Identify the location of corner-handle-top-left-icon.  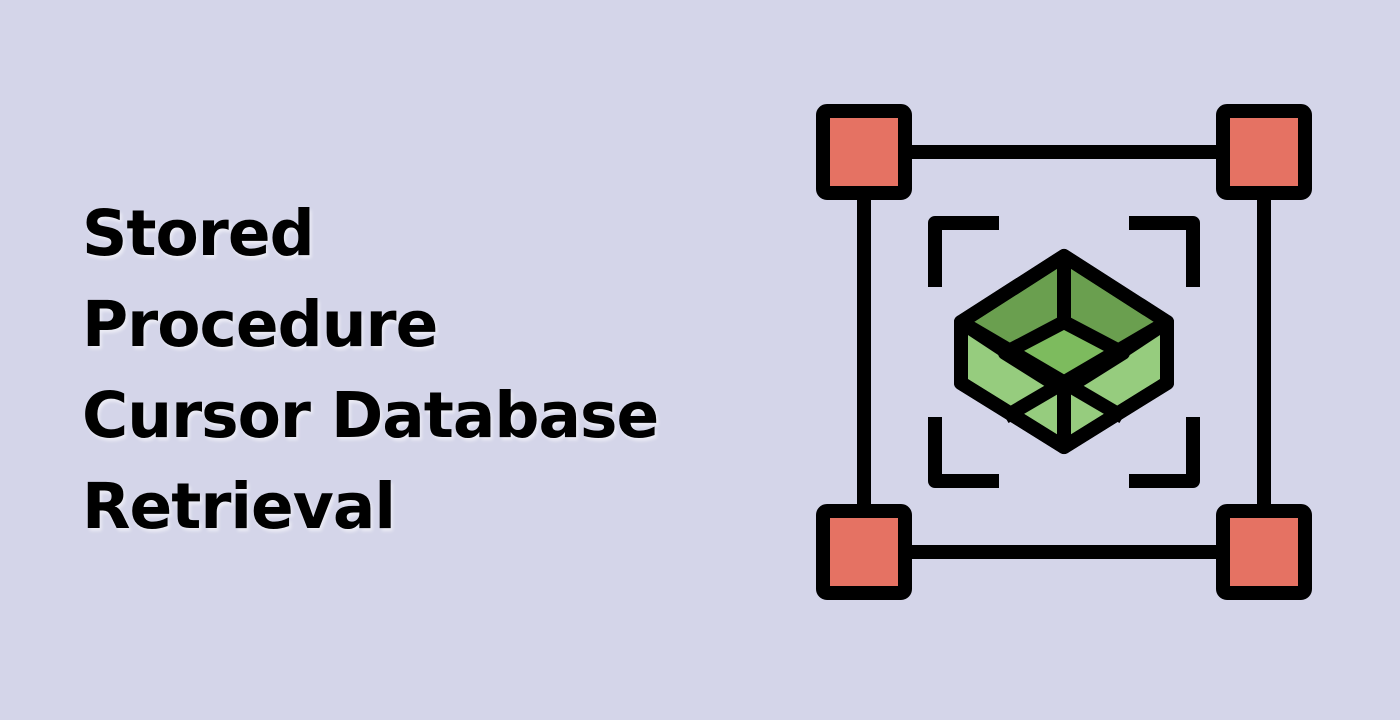
(864, 152).